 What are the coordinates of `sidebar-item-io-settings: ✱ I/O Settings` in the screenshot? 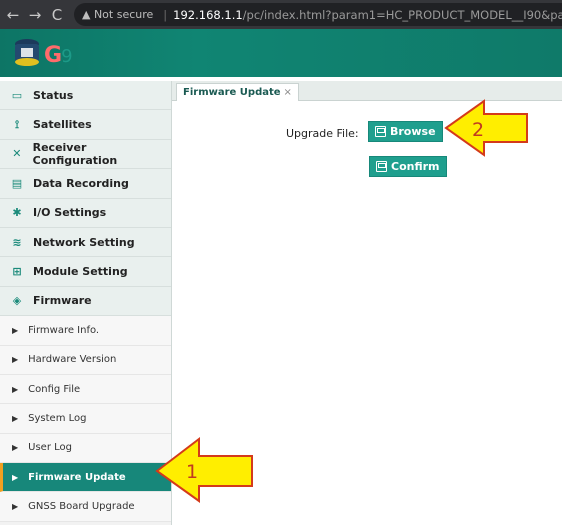 It's located at (85, 213).